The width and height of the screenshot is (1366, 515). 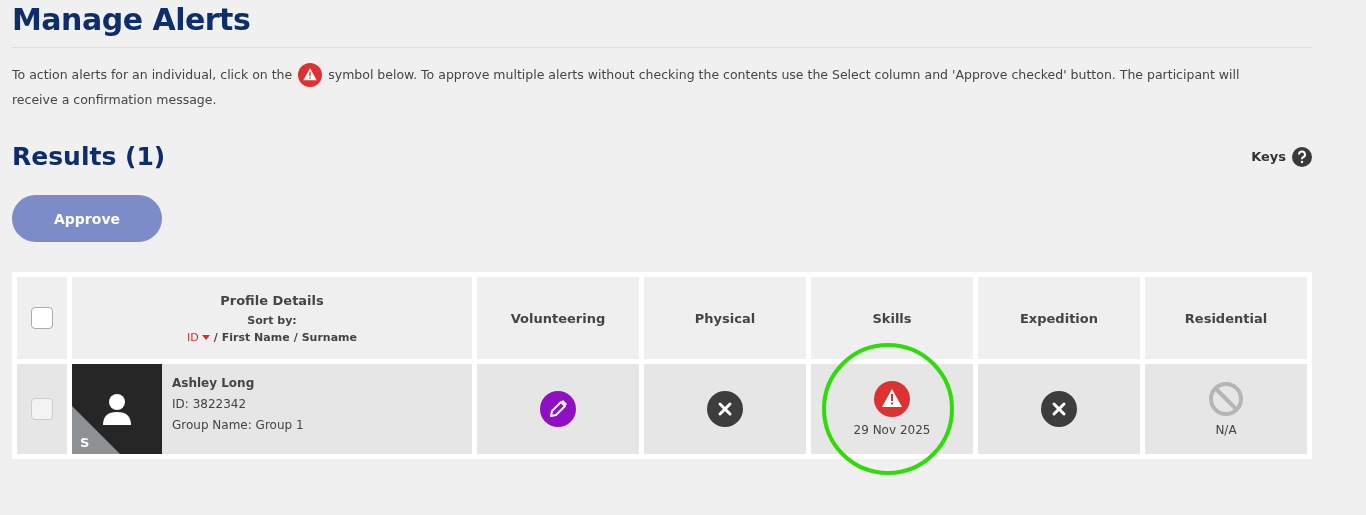 I want to click on keys-label: Keys, so click(x=1268, y=156).